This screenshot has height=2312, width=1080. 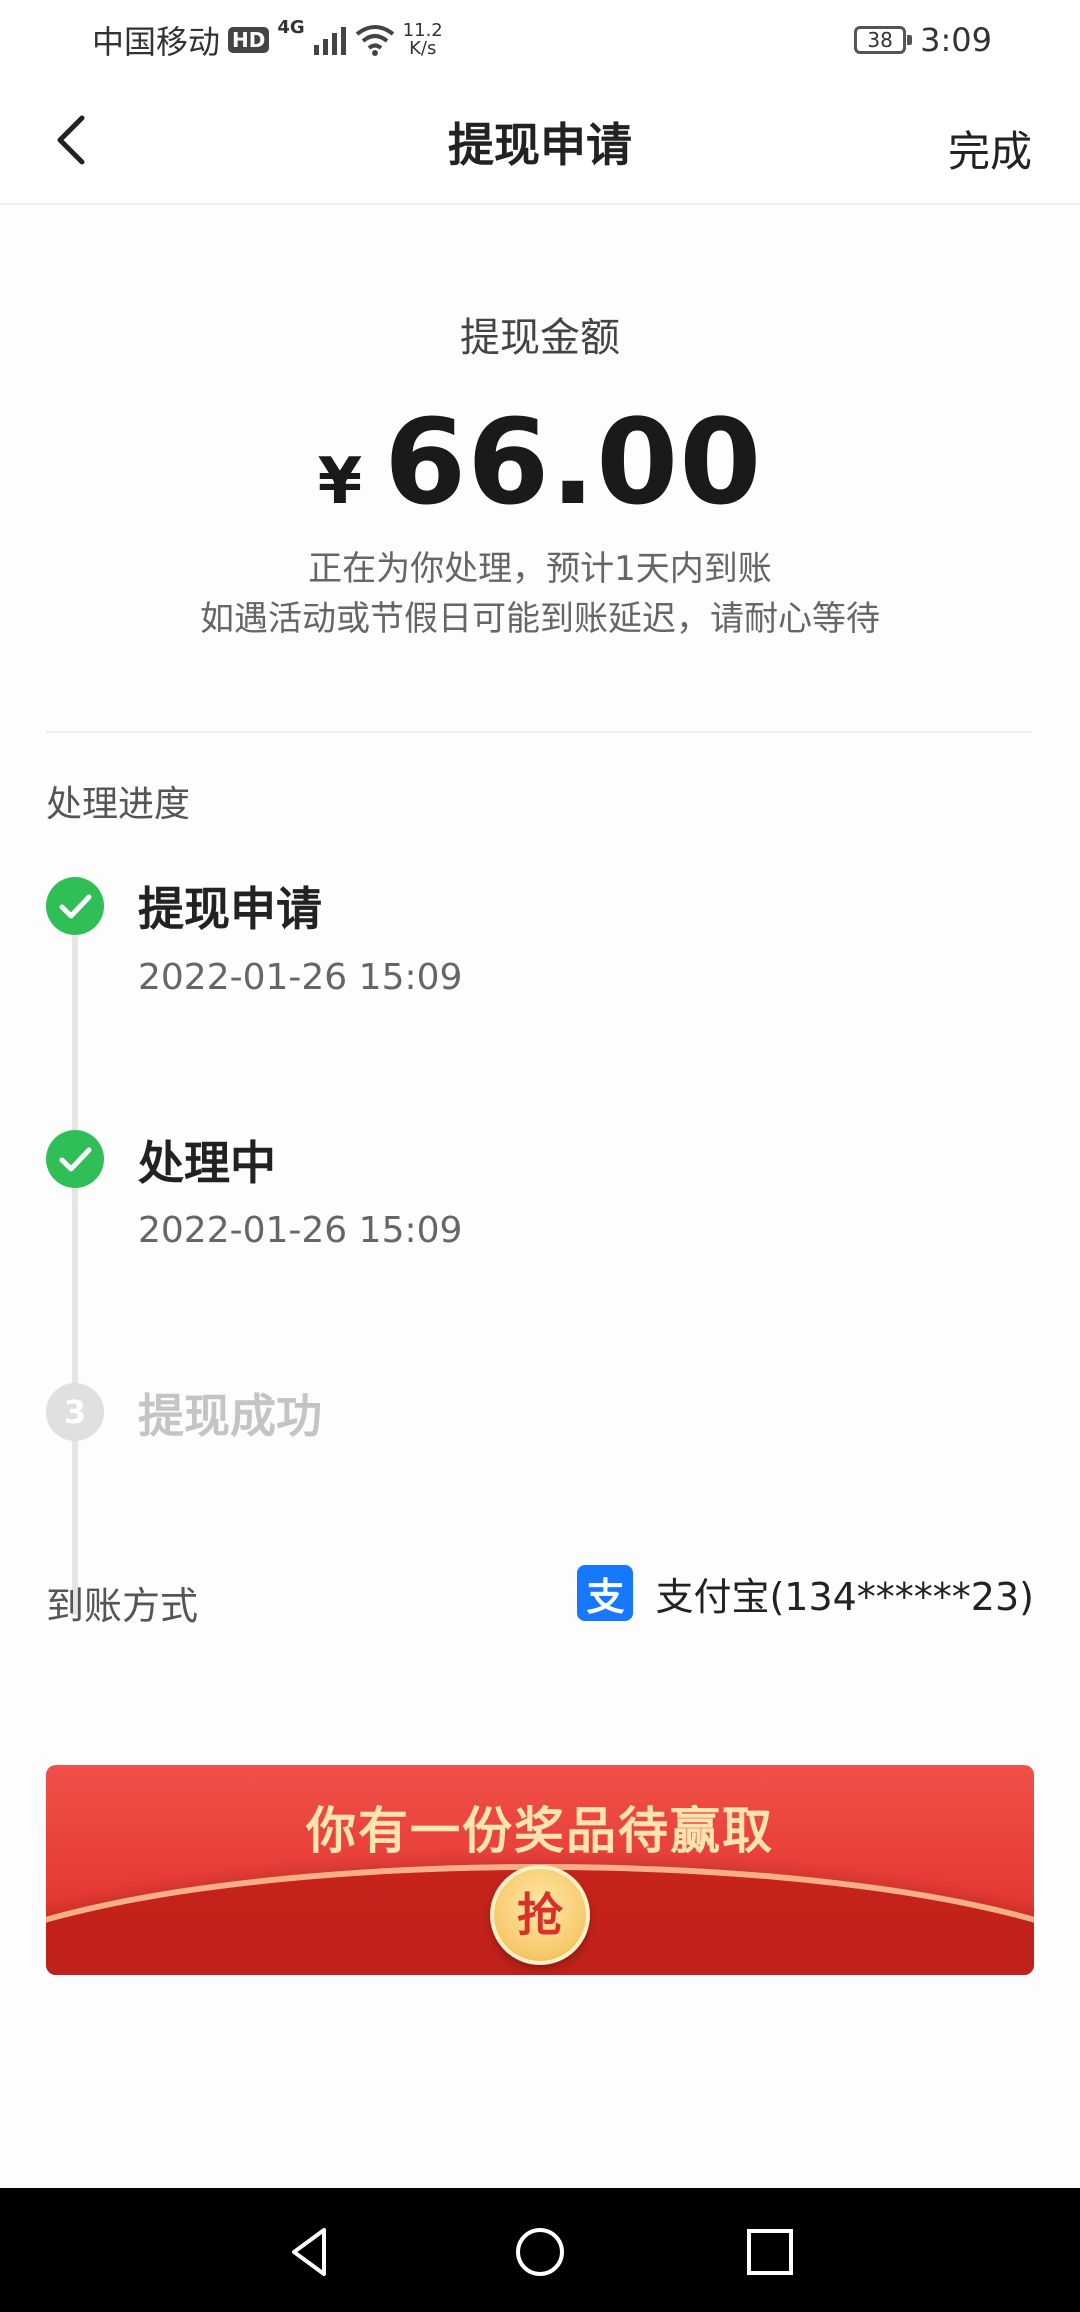 I want to click on speed-unit: K/s, so click(x=423, y=48).